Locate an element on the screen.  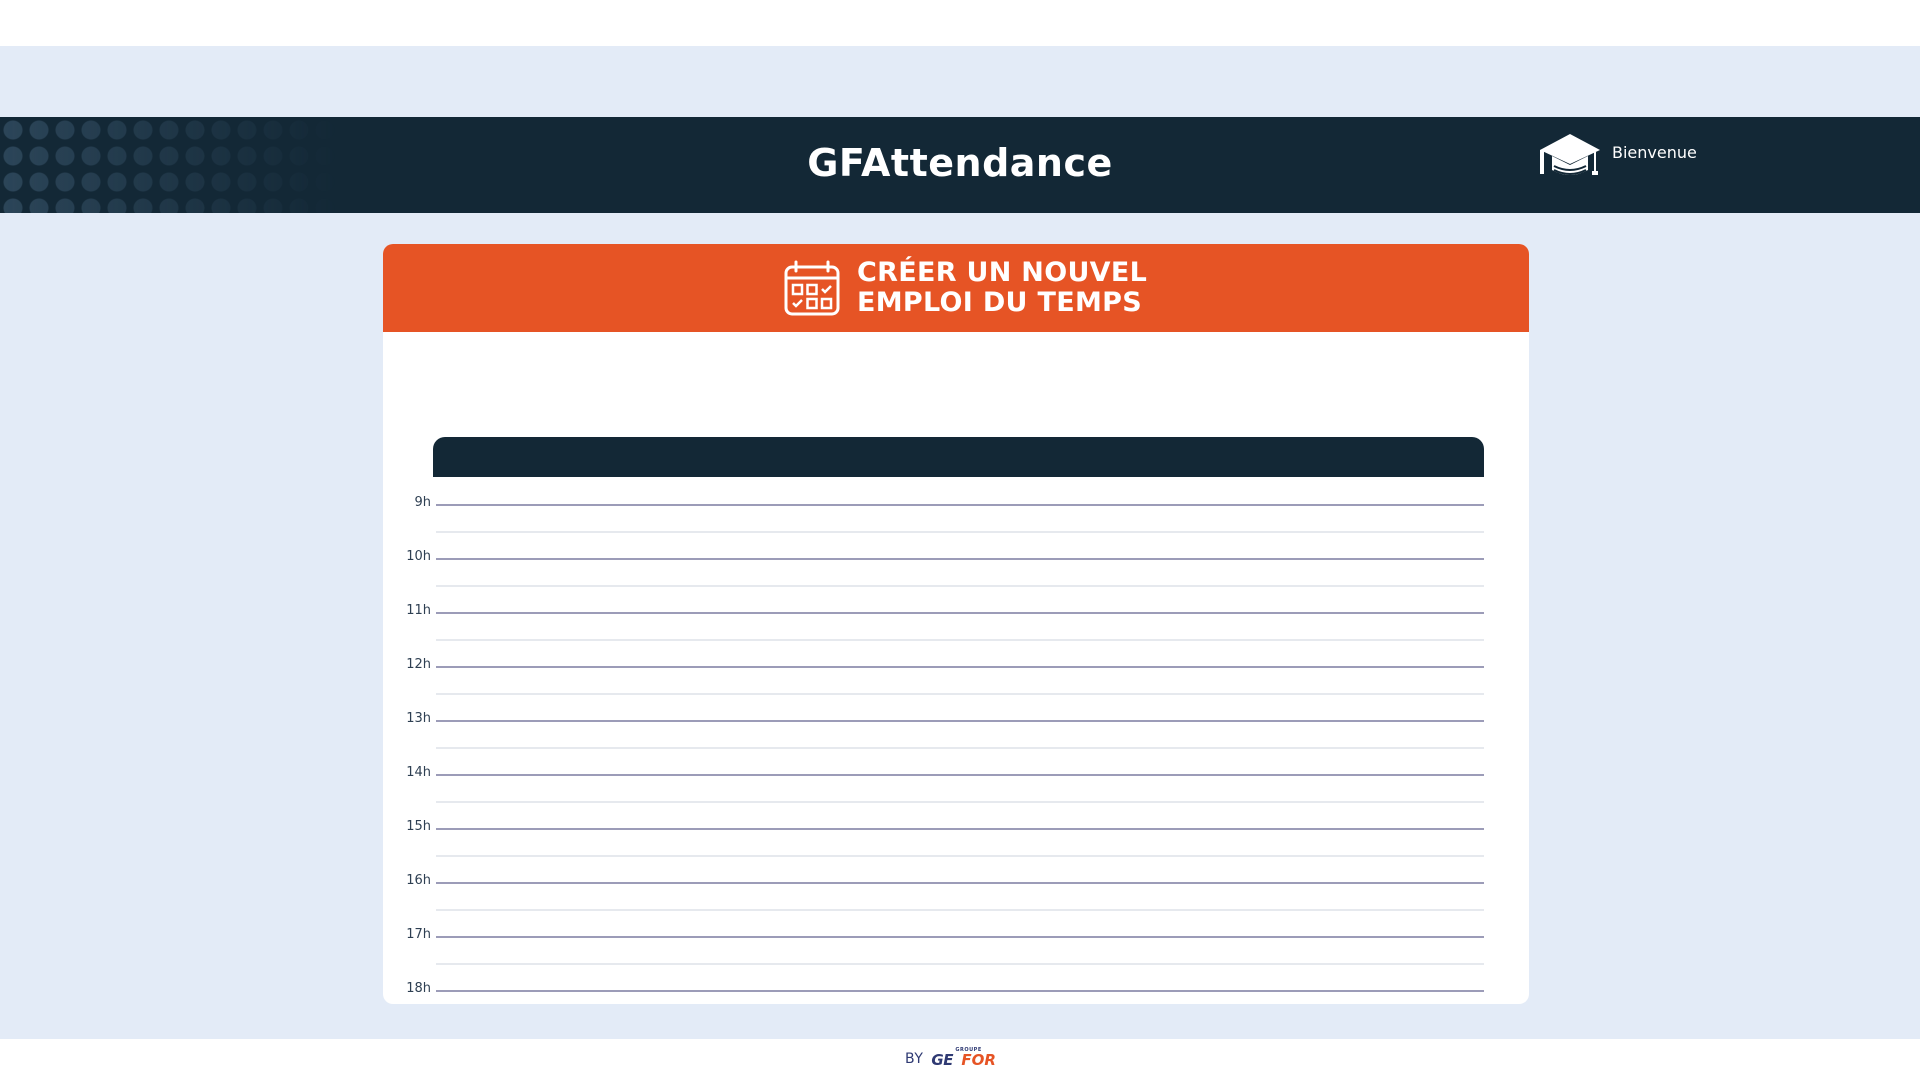
top-strip is located at coordinates (960, 23).